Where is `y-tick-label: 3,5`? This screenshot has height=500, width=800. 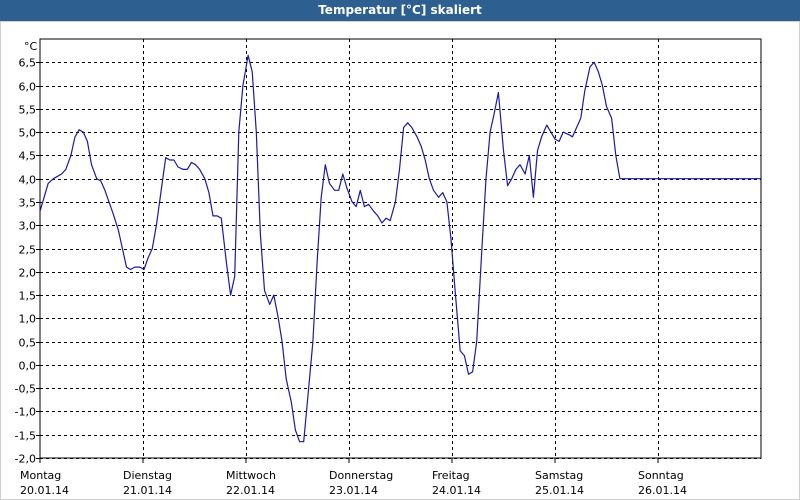
y-tick-label: 3,5 is located at coordinates (28, 203).